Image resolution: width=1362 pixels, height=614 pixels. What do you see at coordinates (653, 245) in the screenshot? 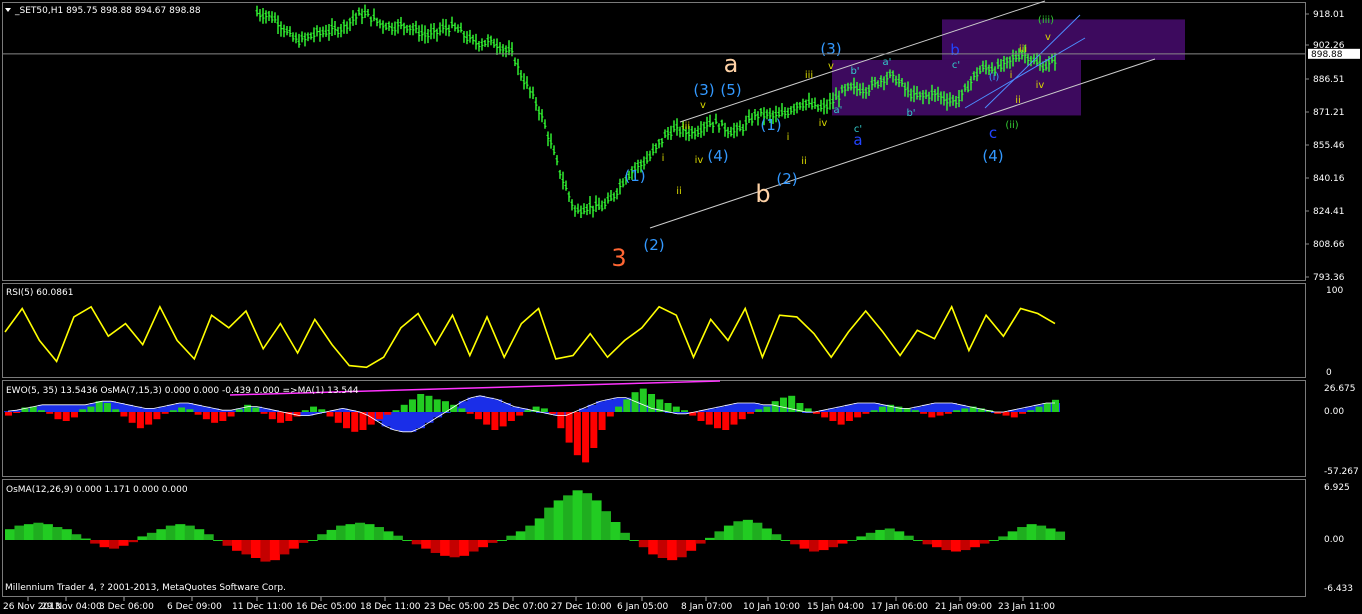
I see `wave-label: (2)` at bounding box center [653, 245].